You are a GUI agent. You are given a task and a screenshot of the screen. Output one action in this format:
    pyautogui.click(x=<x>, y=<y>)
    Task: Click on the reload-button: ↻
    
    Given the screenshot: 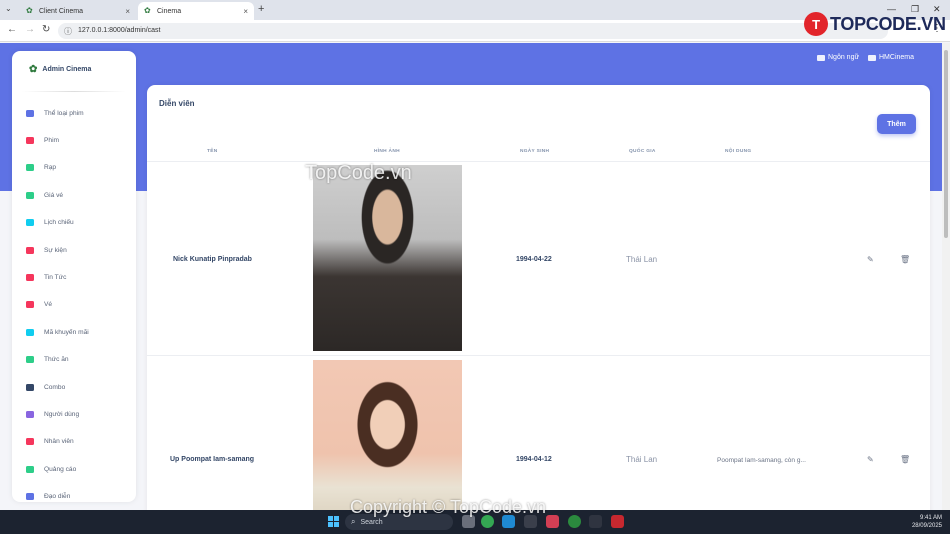 What is the action you would take?
    pyautogui.click(x=46, y=29)
    